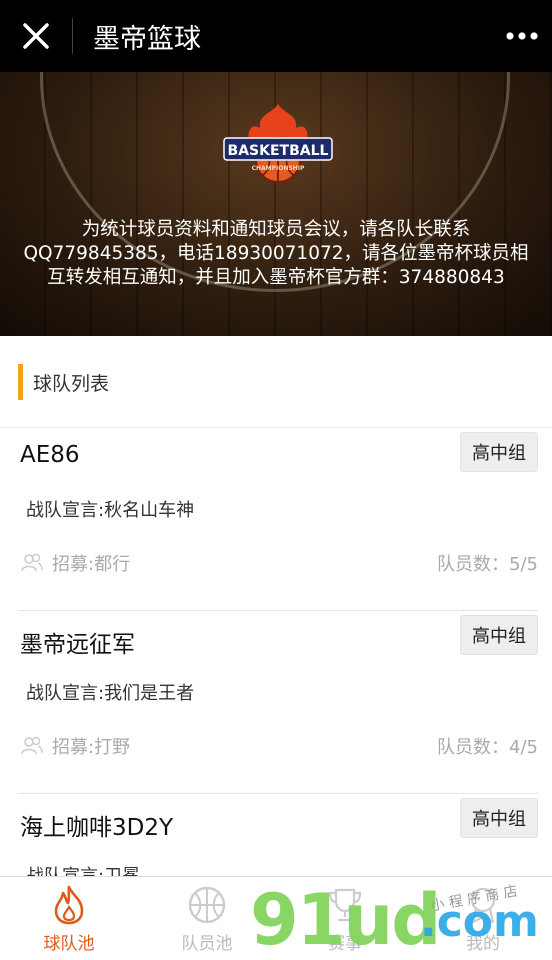 This screenshot has width=552, height=960. Describe the element at coordinates (147, 39) in the screenshot. I see `page-title: 墨帝篮球` at that location.